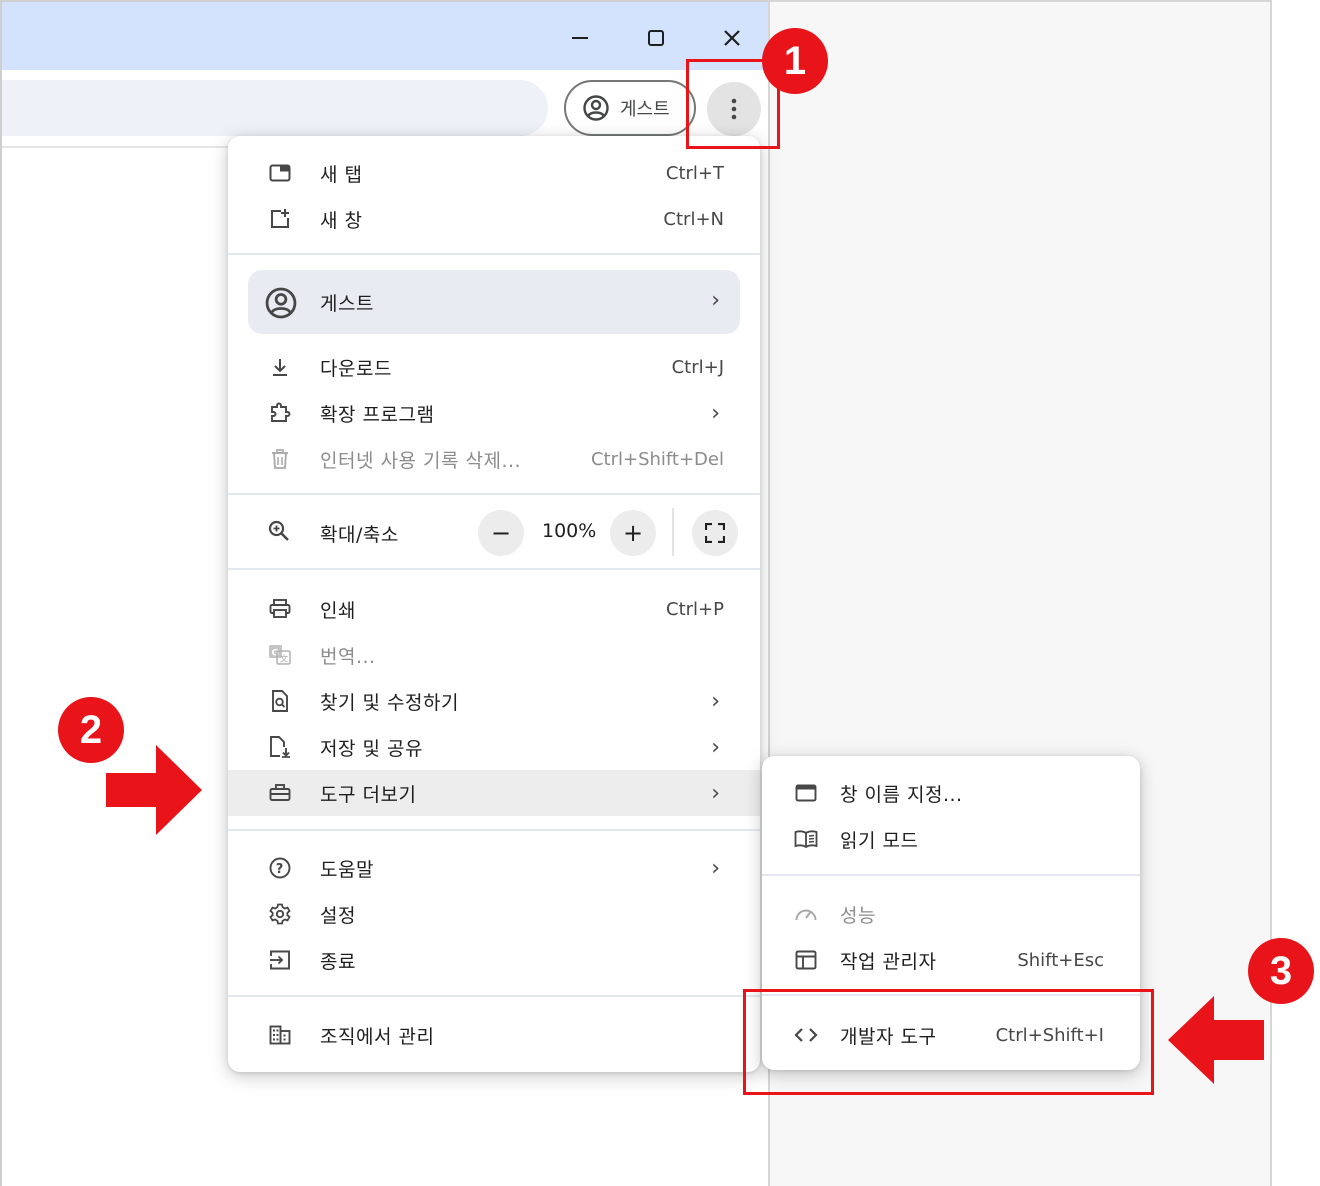 Image resolution: width=1320 pixels, height=1186 pixels. Describe the element at coordinates (656, 38) in the screenshot. I see `maximize-icon` at that location.